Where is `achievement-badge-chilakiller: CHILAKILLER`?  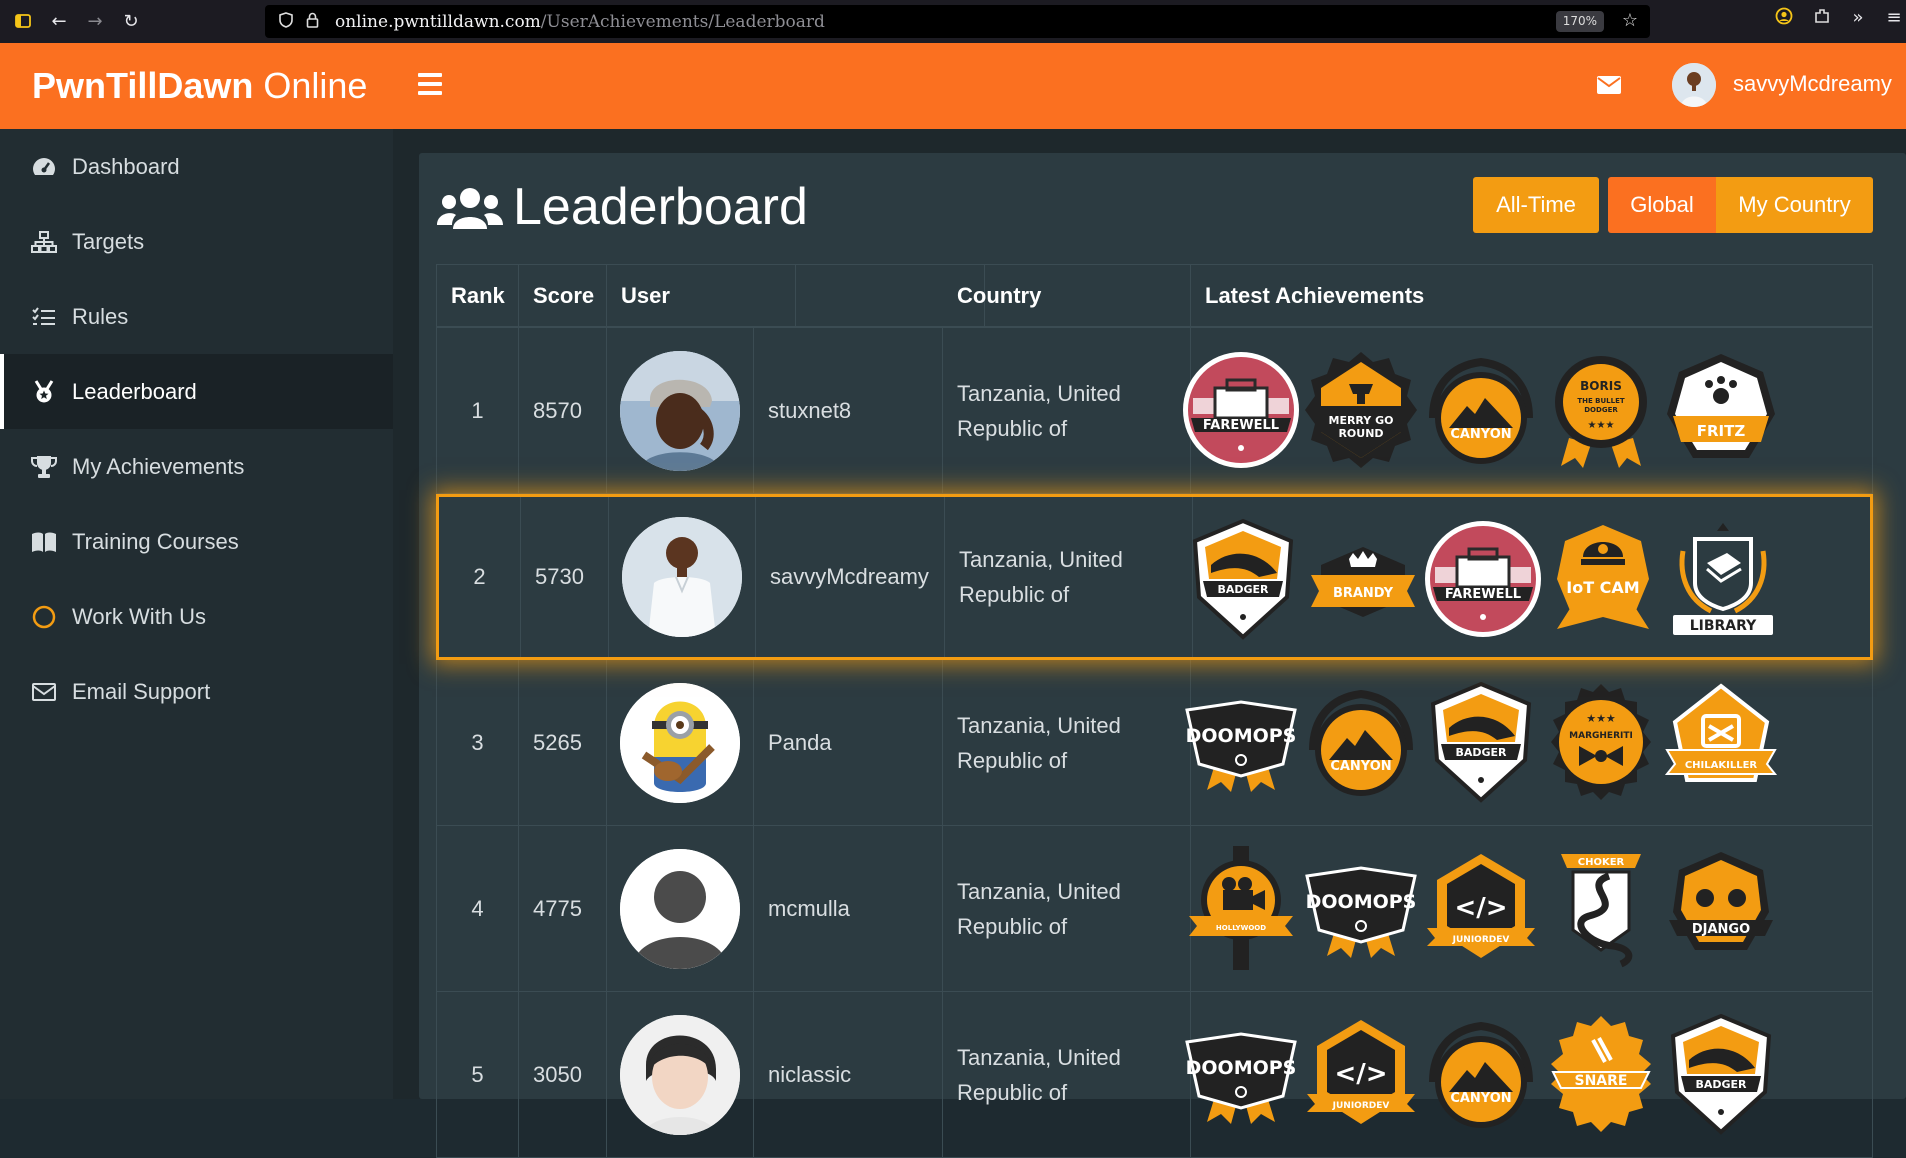
achievement-badge-chilakiller: CHILAKILLER is located at coordinates (1721, 742).